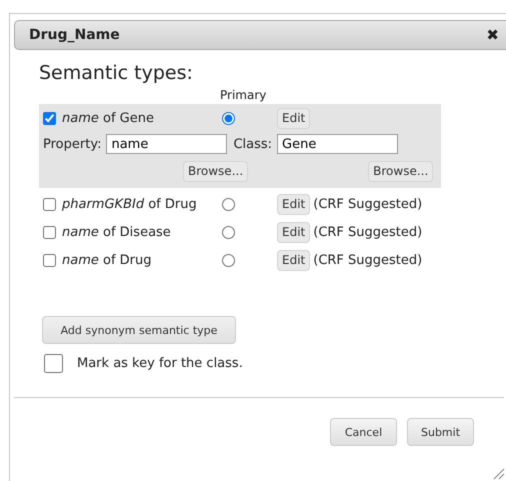  Describe the element at coordinates (363, 432) in the screenshot. I see `cancel-button: Cancel` at that location.